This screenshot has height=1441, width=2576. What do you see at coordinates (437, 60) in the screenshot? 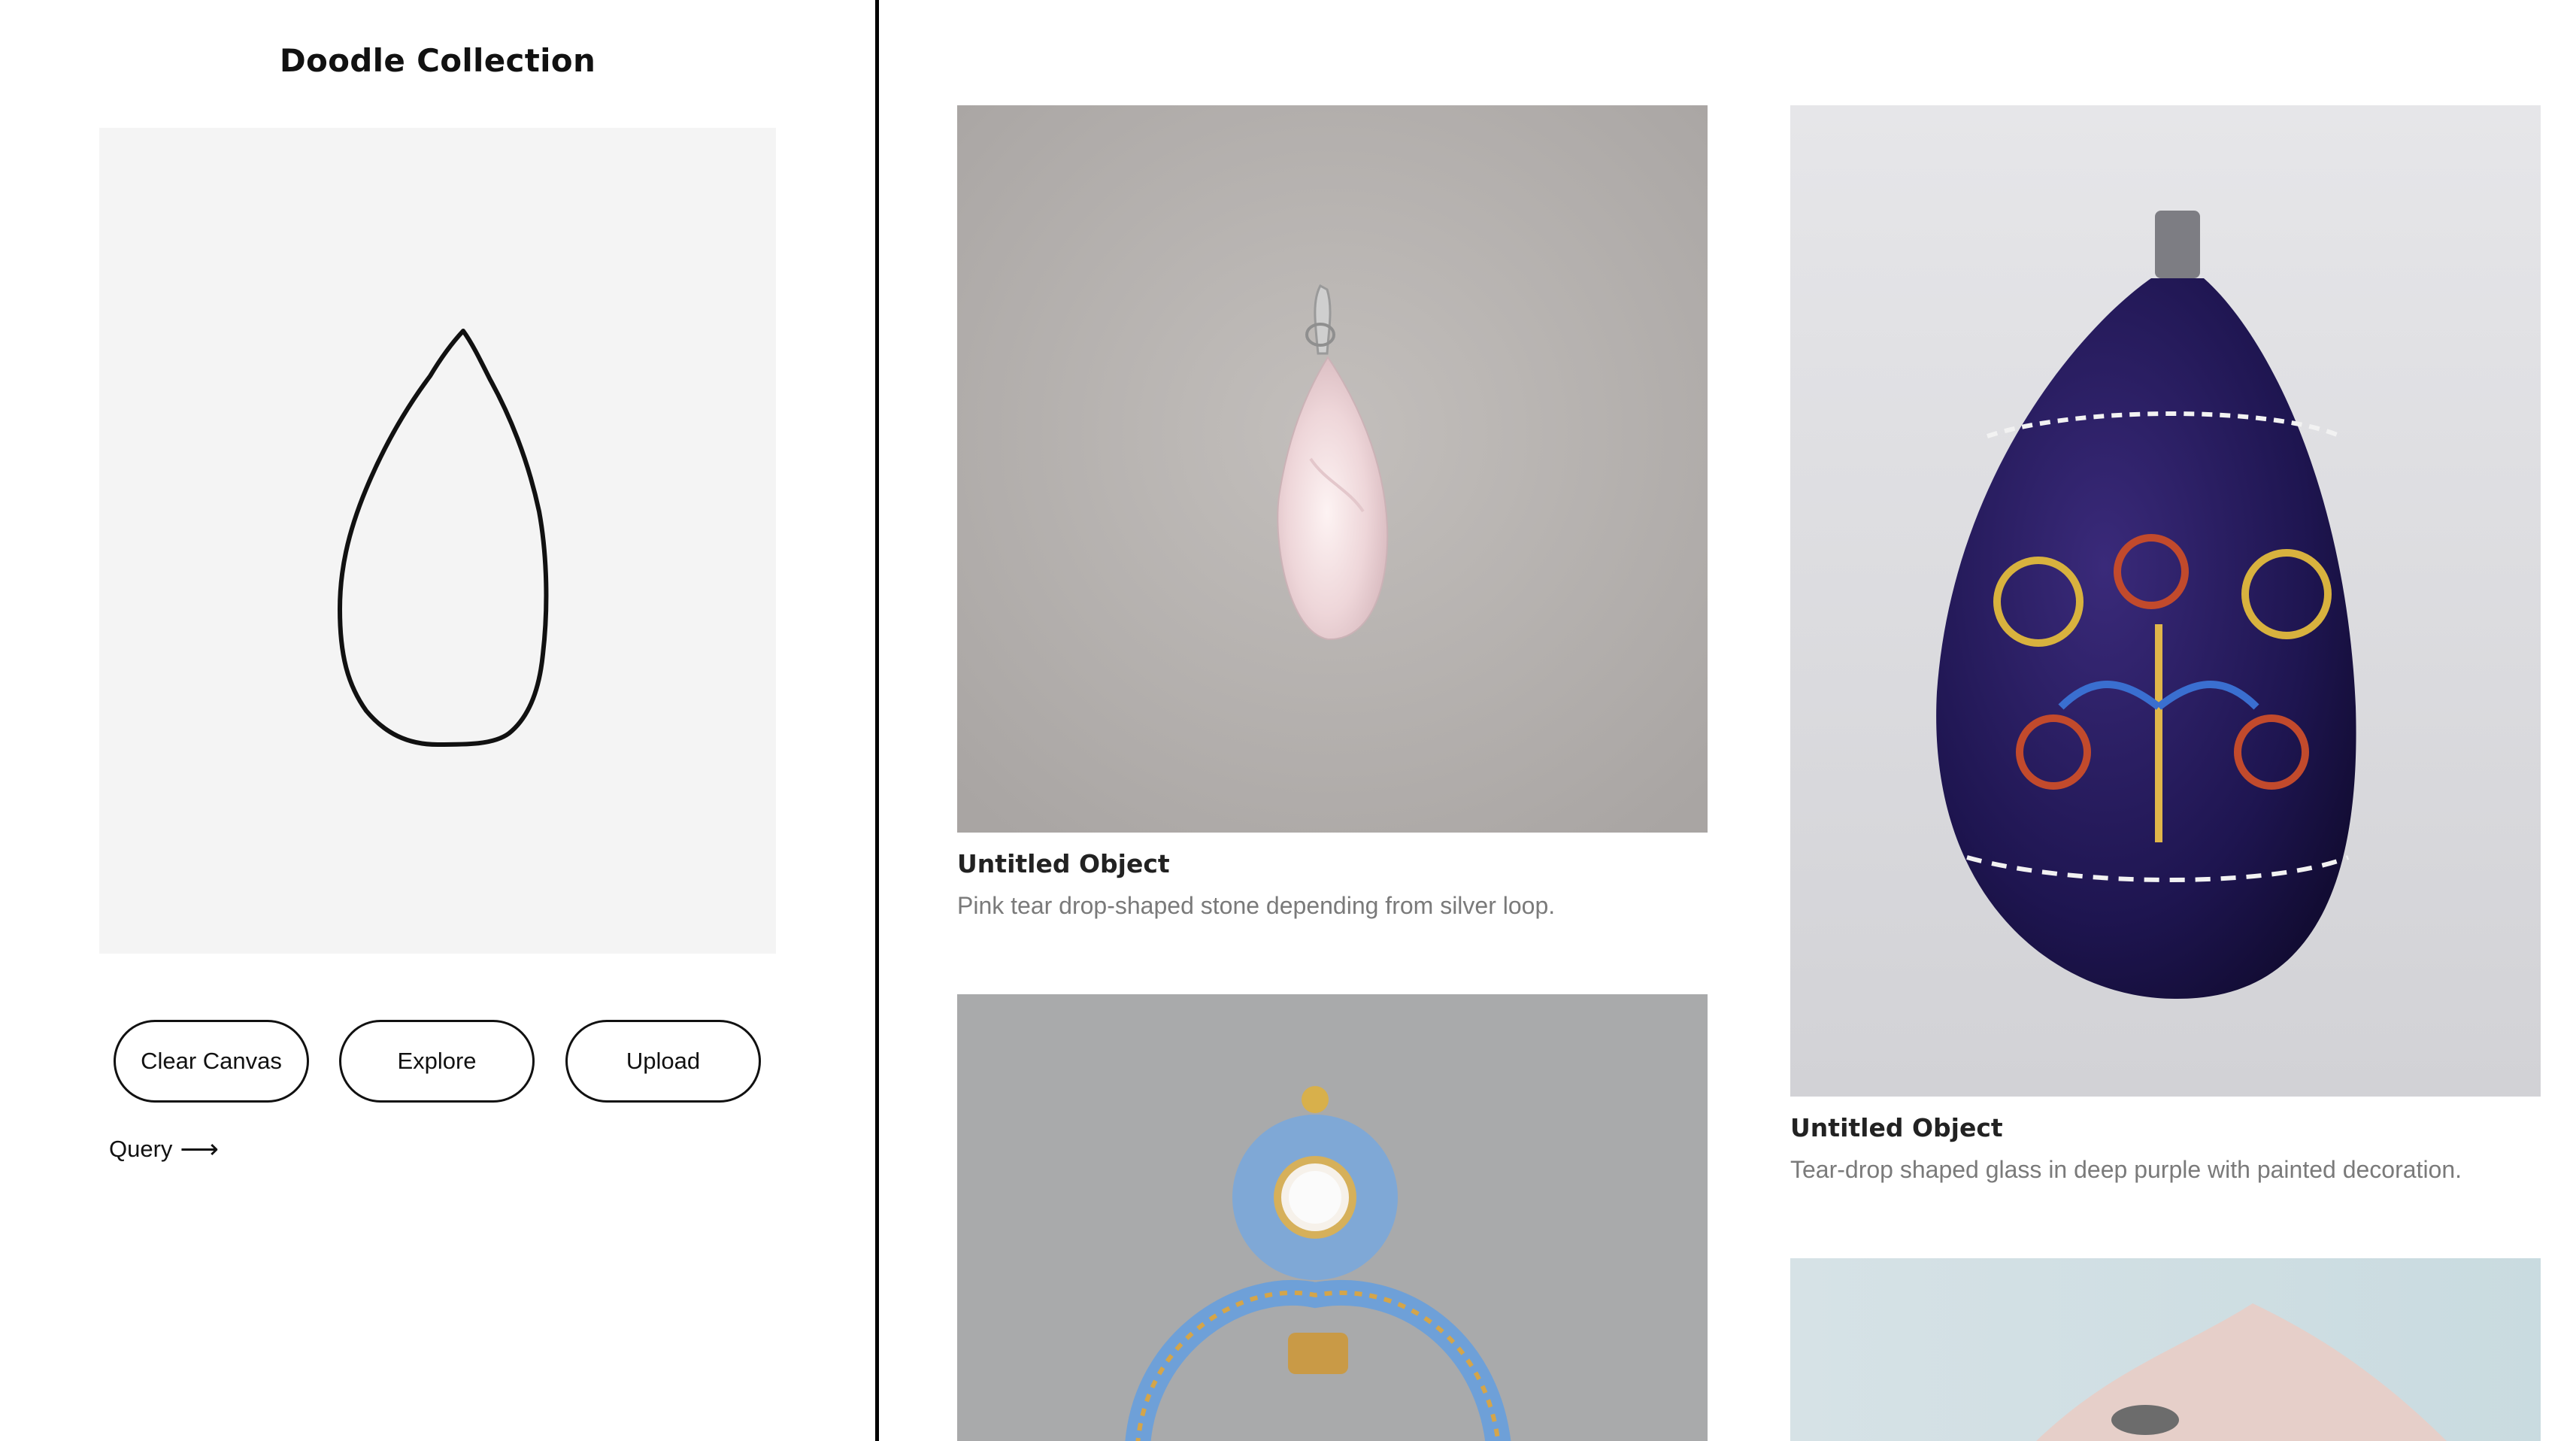
I see `panel-title: Doodle Collection` at bounding box center [437, 60].